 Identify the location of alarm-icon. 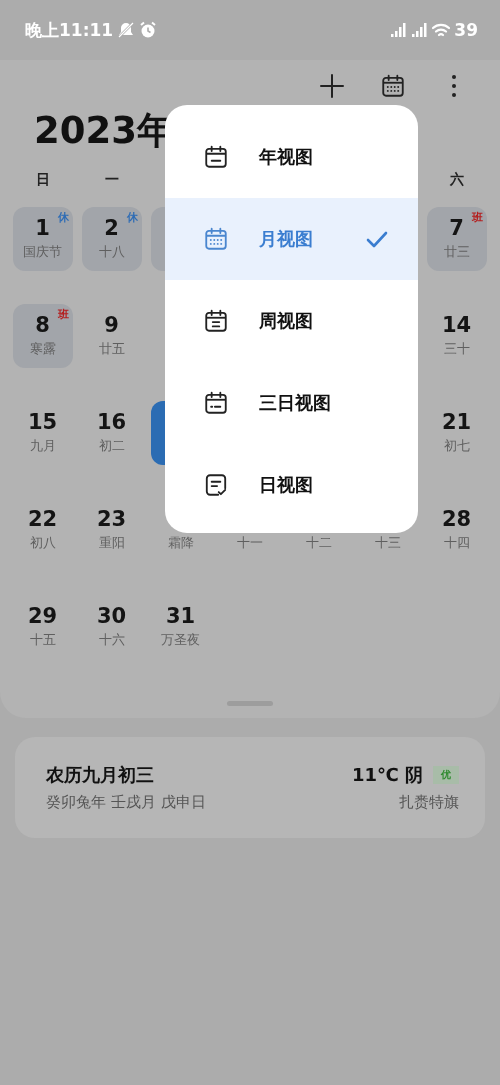
(148, 30).